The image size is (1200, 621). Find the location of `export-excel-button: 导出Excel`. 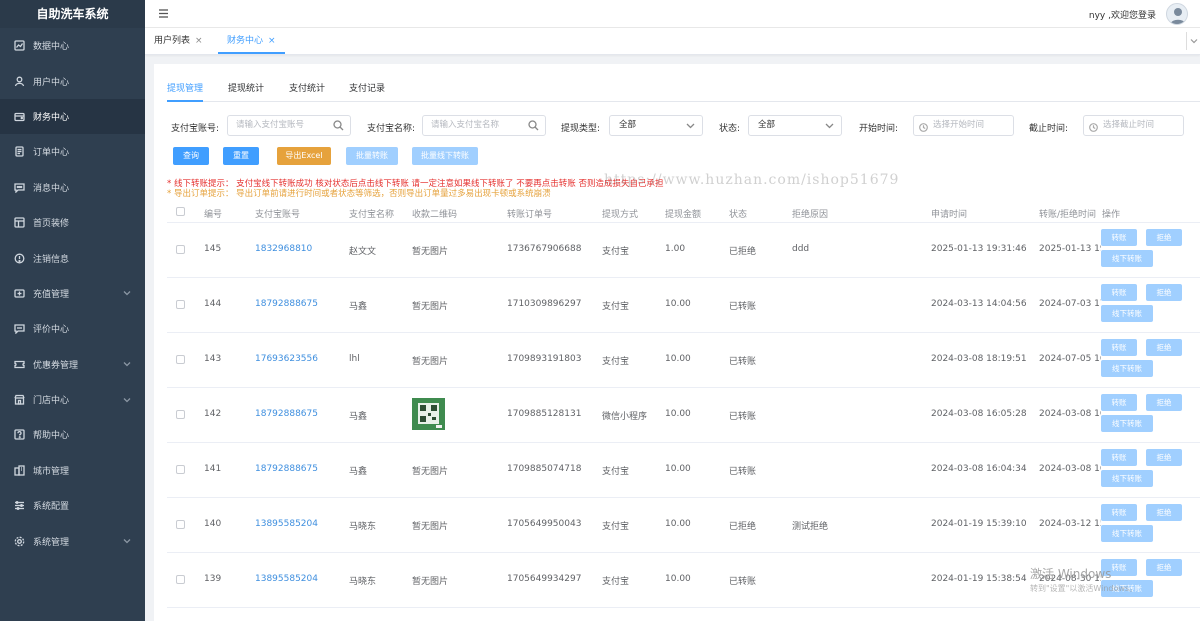

export-excel-button: 导出Excel is located at coordinates (304, 156).